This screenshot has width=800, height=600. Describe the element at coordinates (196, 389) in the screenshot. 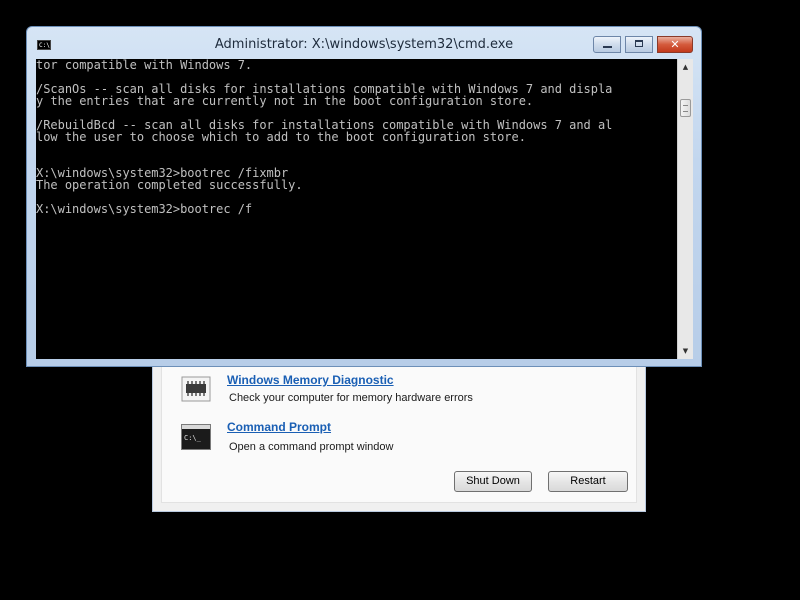

I see `memory-chip-icon` at that location.